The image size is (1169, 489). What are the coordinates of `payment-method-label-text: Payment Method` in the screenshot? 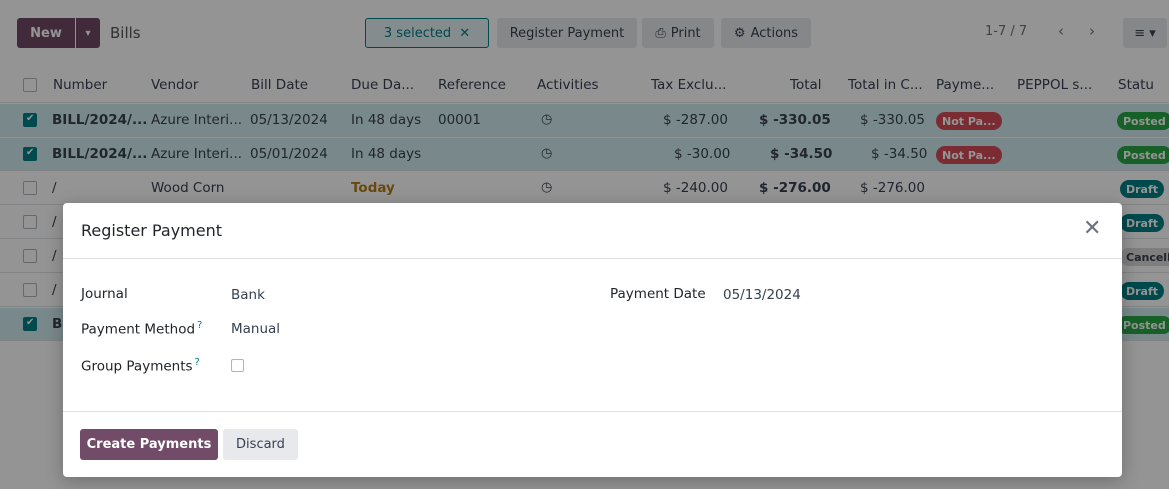 It's located at (138, 329).